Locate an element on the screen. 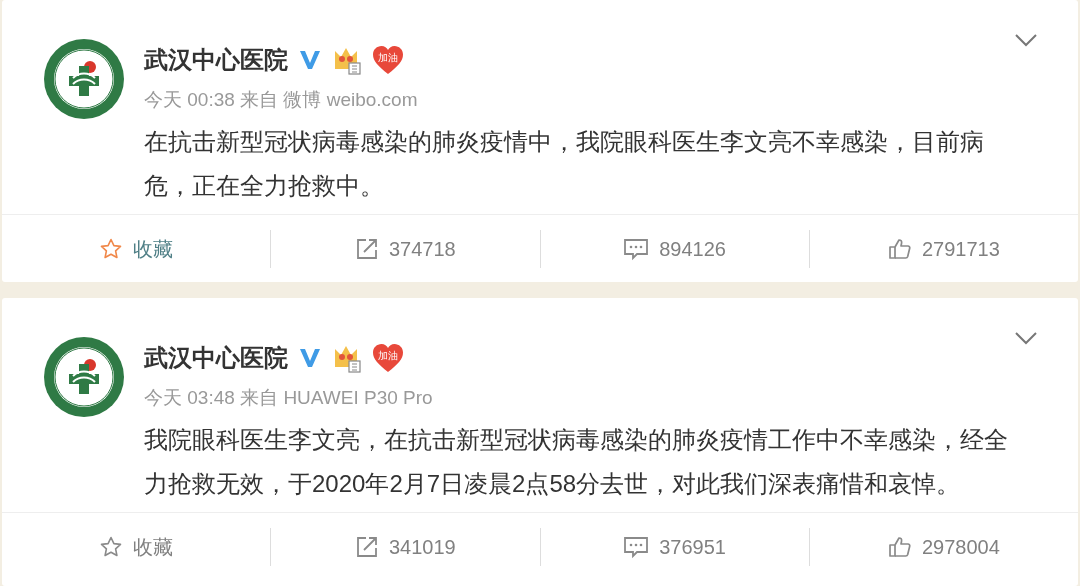 The width and height of the screenshot is (1080, 586). repost-button: 374718 is located at coordinates (405, 248).